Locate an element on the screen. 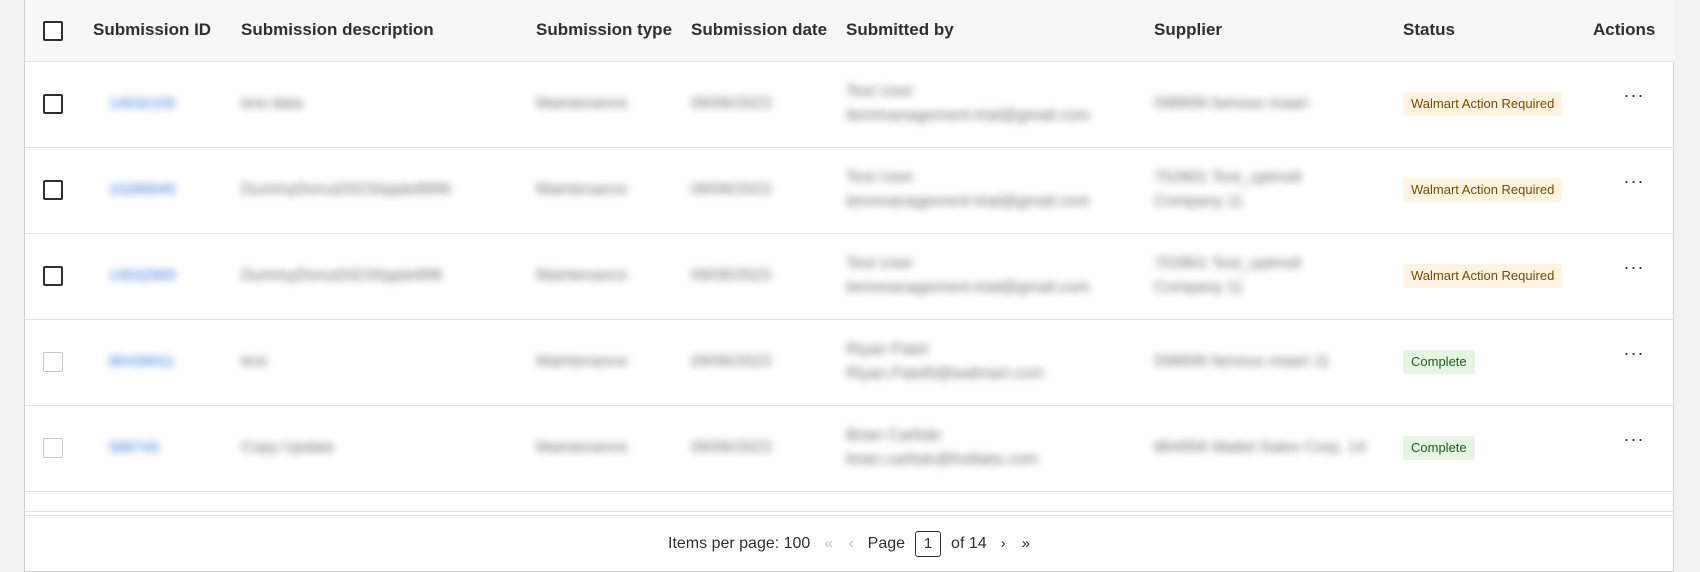 The height and width of the screenshot is (572, 1700). select-all-checkbox is located at coordinates (53, 30).